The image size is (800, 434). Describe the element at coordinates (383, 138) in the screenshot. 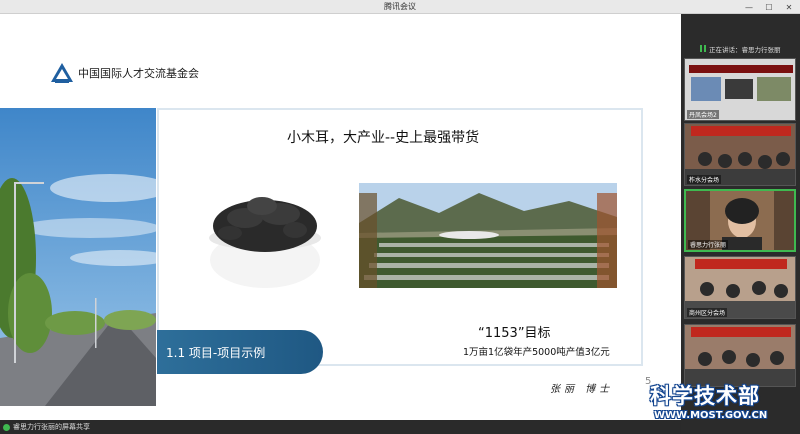

I see `slide-headline: 小木耳，大产业--史上最强带货` at that location.